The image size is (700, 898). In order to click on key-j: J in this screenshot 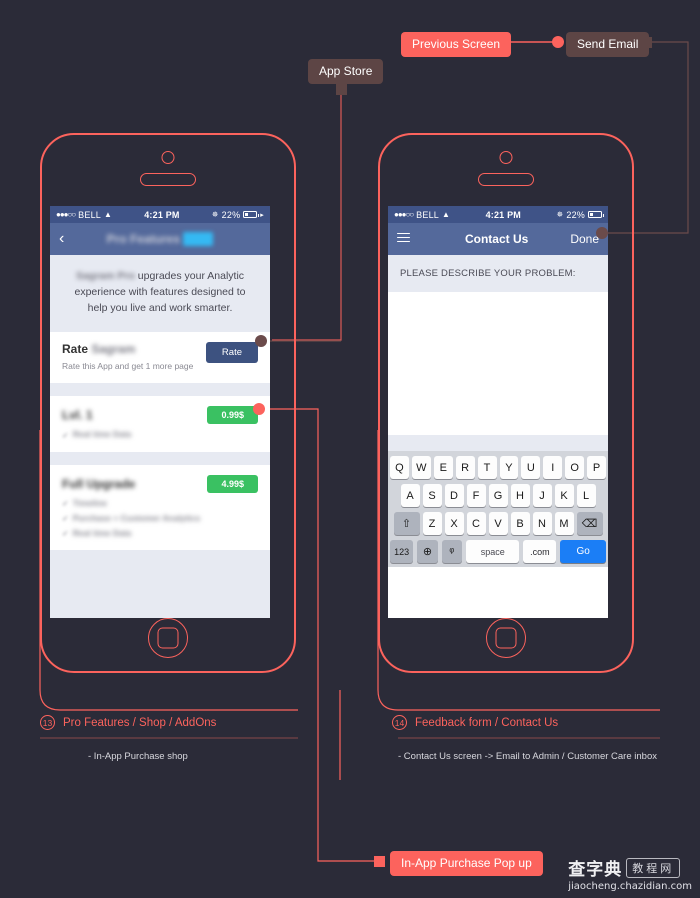, I will do `click(542, 495)`.